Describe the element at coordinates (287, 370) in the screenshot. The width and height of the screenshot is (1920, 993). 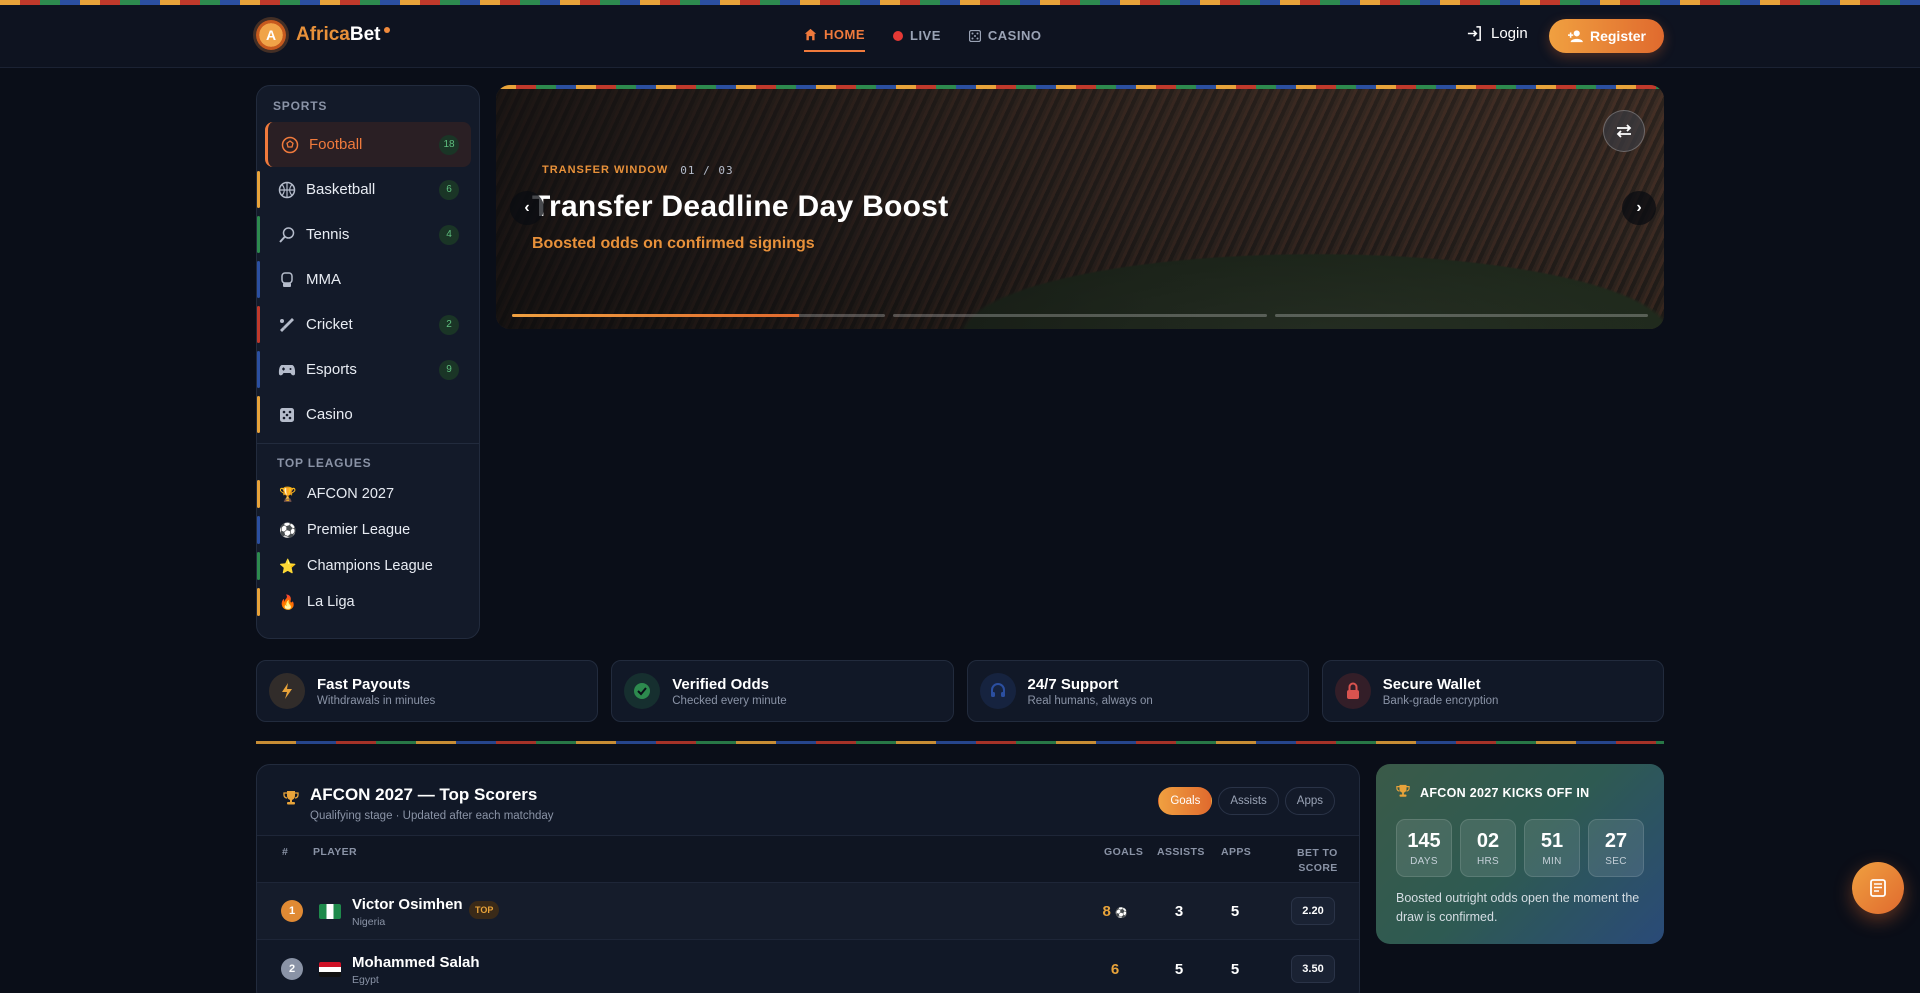
I see `gamepad-icon` at that location.